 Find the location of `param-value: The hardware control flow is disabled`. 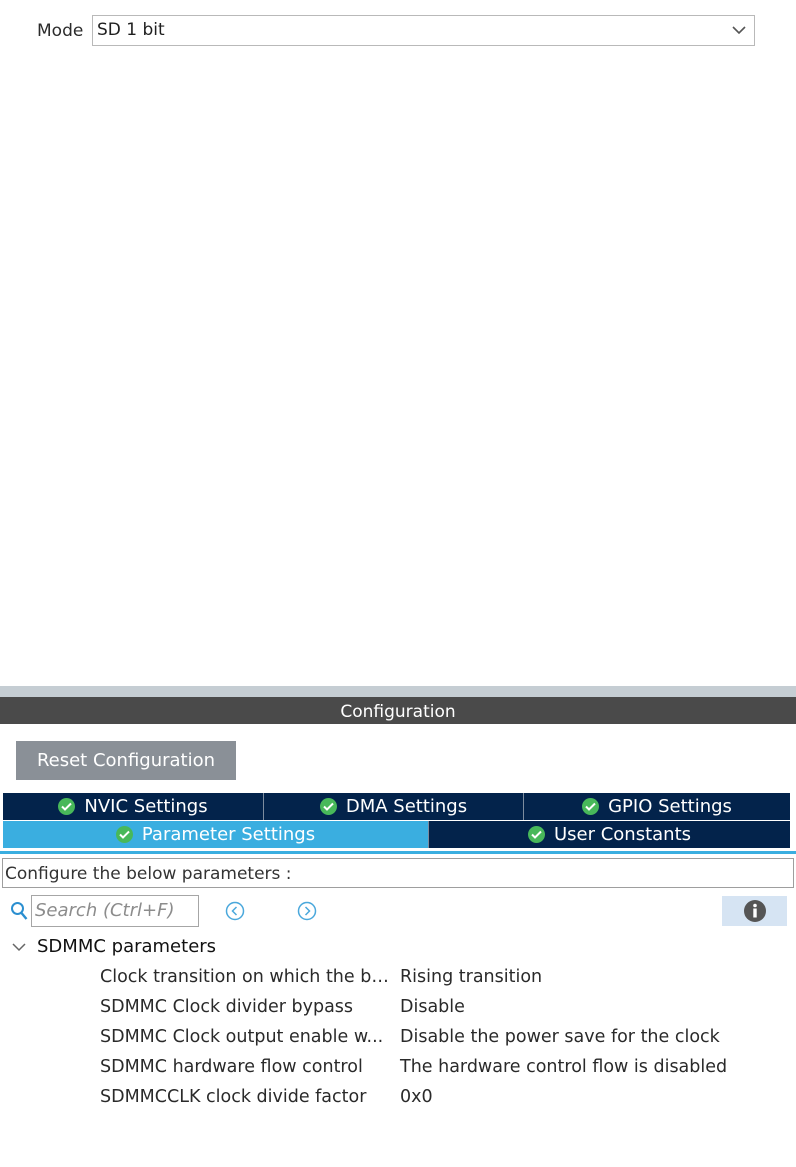

param-value: The hardware control flow is disabled is located at coordinates (563, 1067).